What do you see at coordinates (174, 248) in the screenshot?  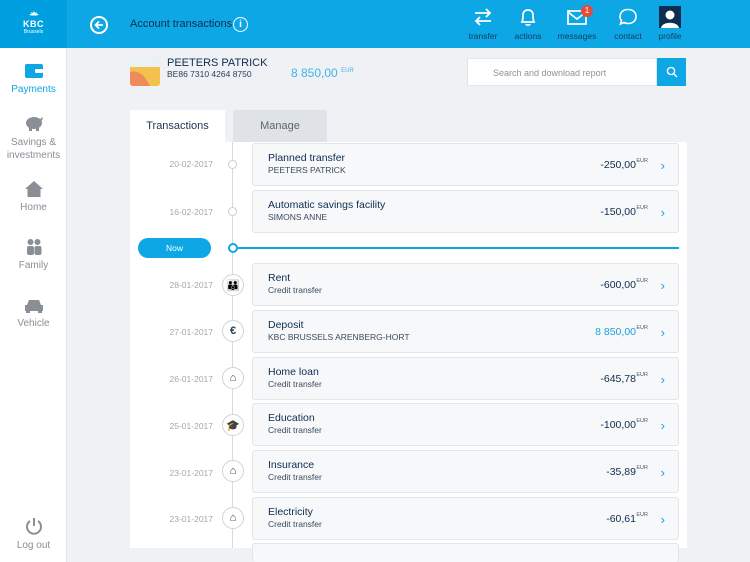 I see `now-button: Now` at bounding box center [174, 248].